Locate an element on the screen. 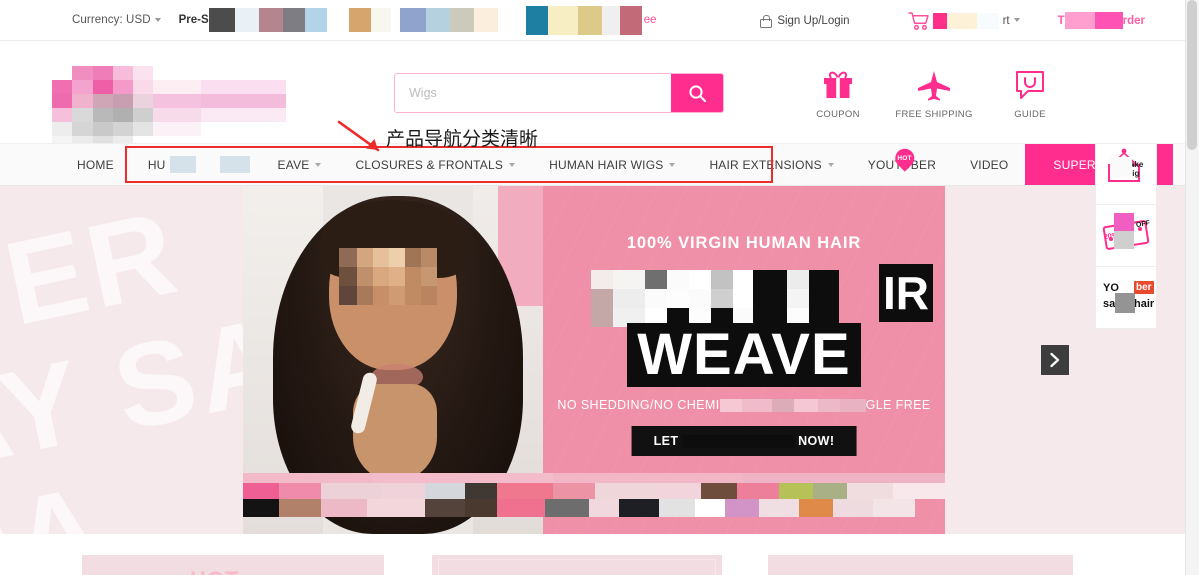 Image resolution: width=1199 pixels, height=575 pixels. coupon-icon is located at coordinates (838, 85).